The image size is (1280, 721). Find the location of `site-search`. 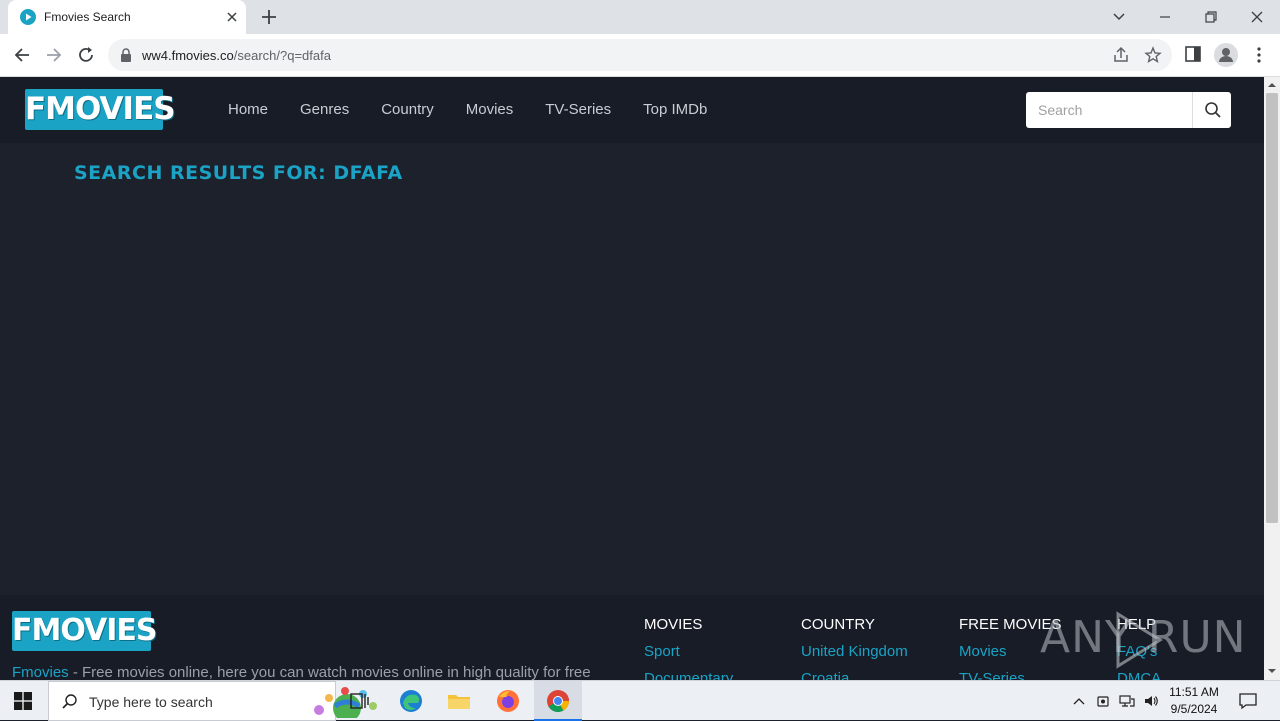

site-search is located at coordinates (1128, 110).